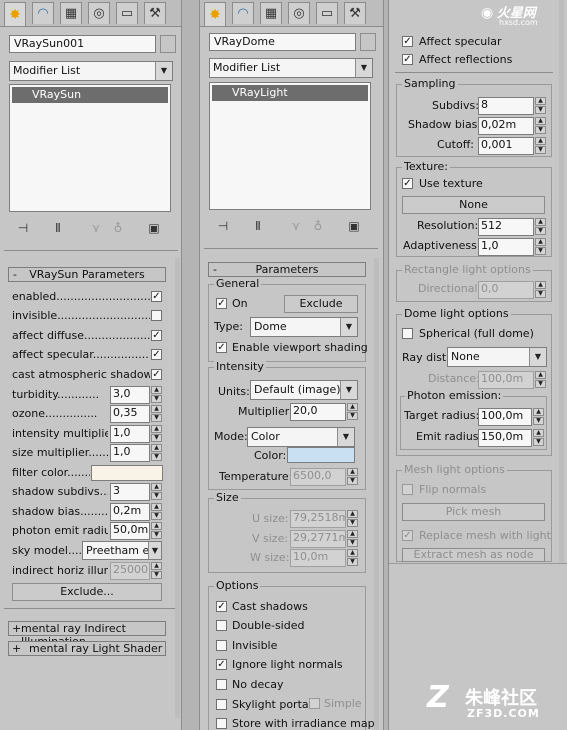 This screenshot has width=567, height=730. I want to click on shadow-bias-value: 0,02m, so click(506, 126).